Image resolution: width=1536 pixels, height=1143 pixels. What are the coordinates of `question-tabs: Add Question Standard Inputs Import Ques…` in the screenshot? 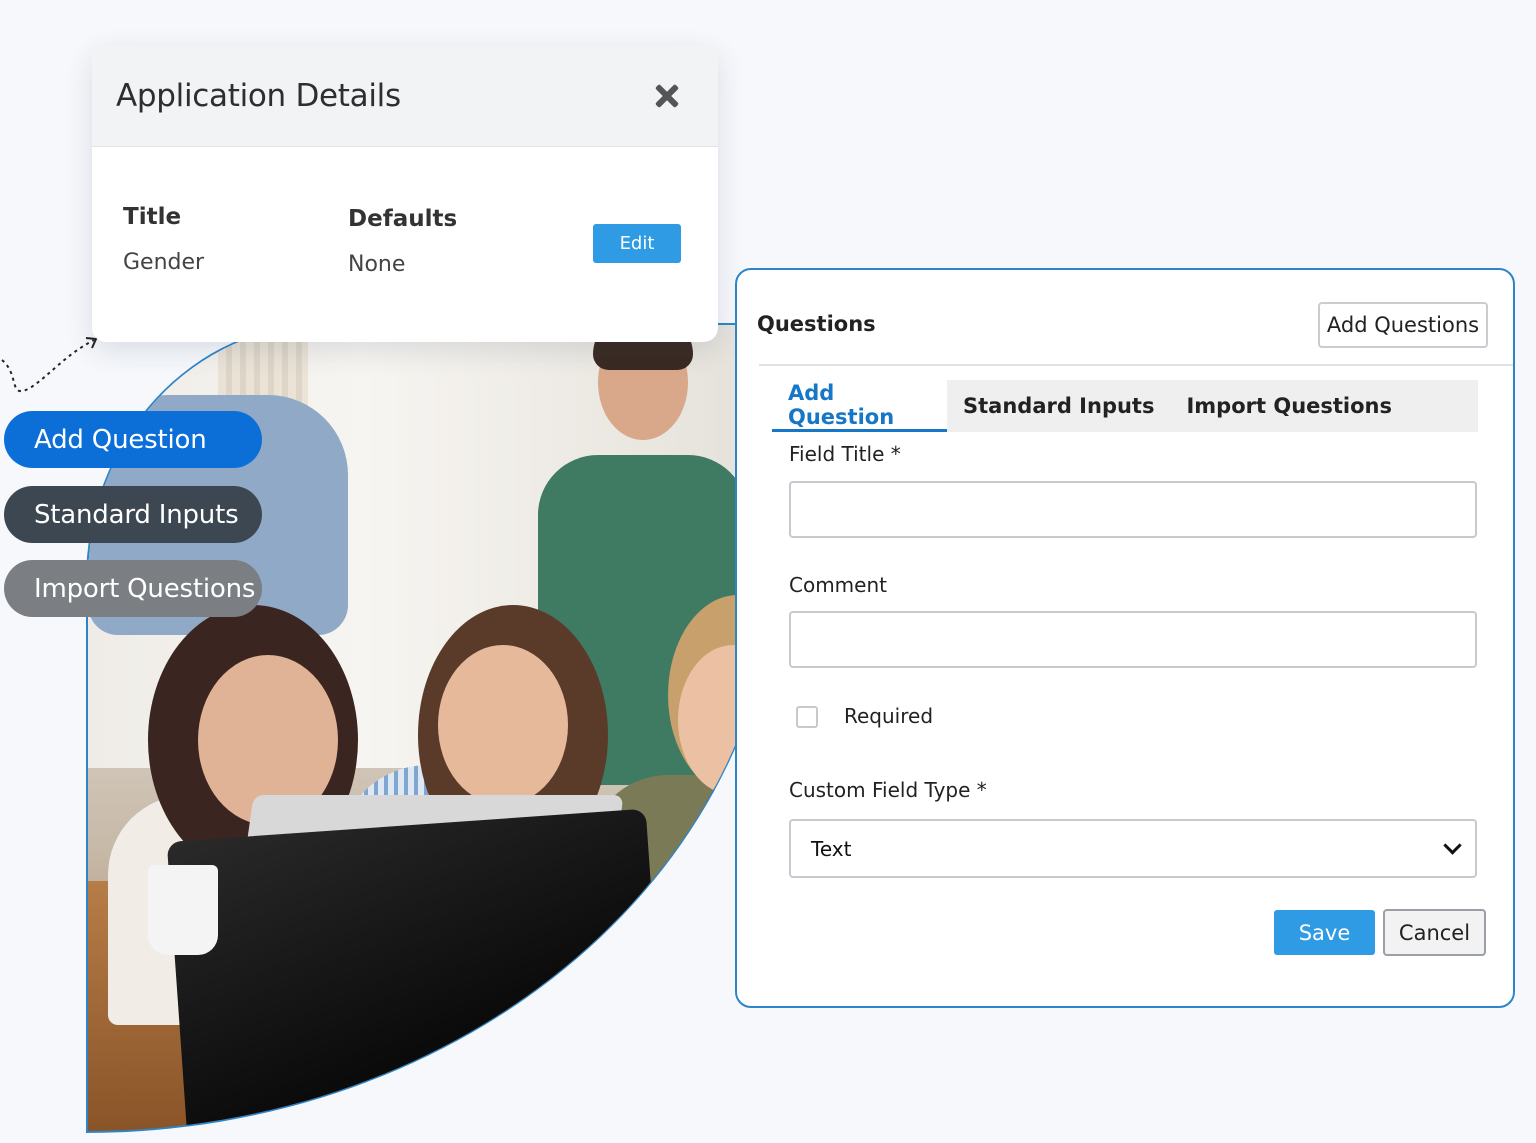 It's located at (1125, 406).